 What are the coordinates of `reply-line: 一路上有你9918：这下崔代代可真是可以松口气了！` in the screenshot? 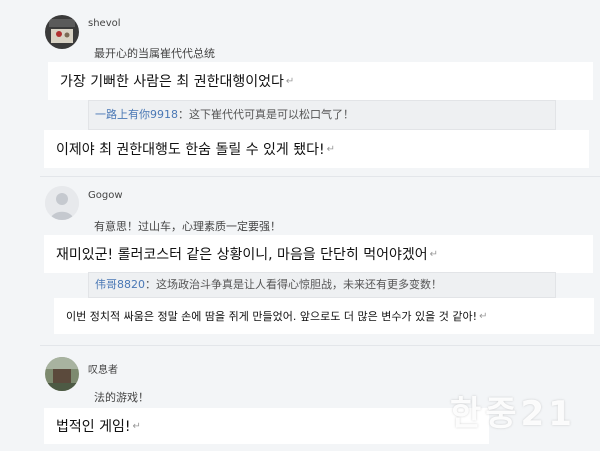 It's located at (224, 114).